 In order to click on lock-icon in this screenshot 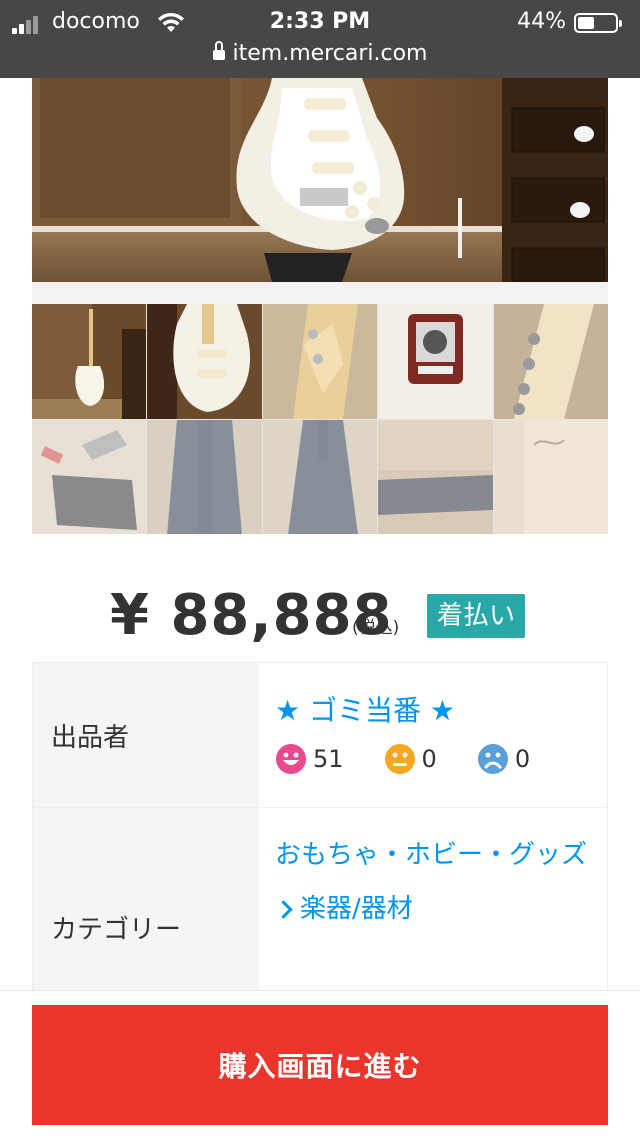, I will do `click(218, 51)`.